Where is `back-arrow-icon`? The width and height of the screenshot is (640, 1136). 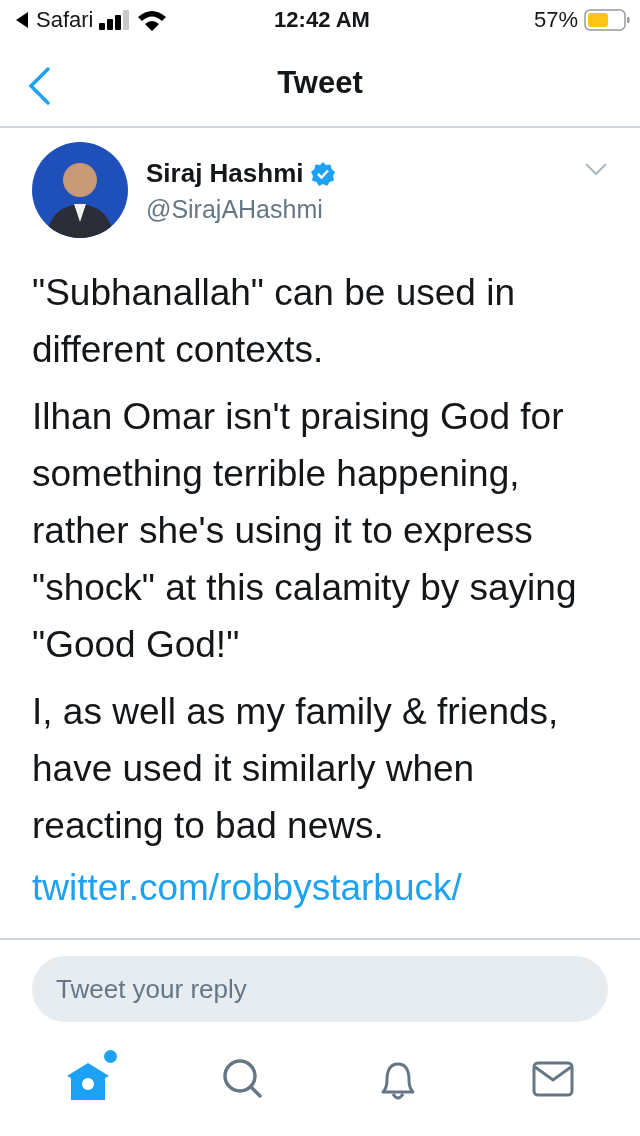 back-arrow-icon is located at coordinates (22, 20).